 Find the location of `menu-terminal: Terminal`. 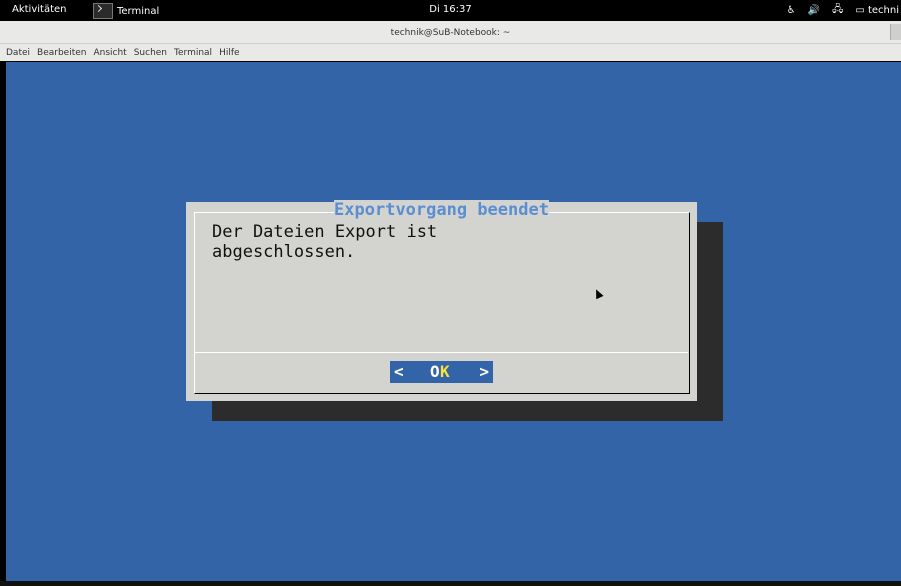

menu-terminal: Terminal is located at coordinates (193, 53).